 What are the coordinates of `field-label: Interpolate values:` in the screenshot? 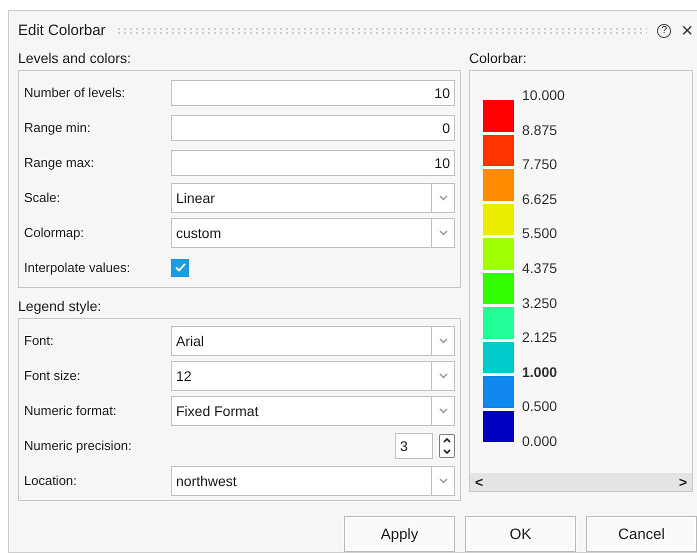 It's located at (78, 267).